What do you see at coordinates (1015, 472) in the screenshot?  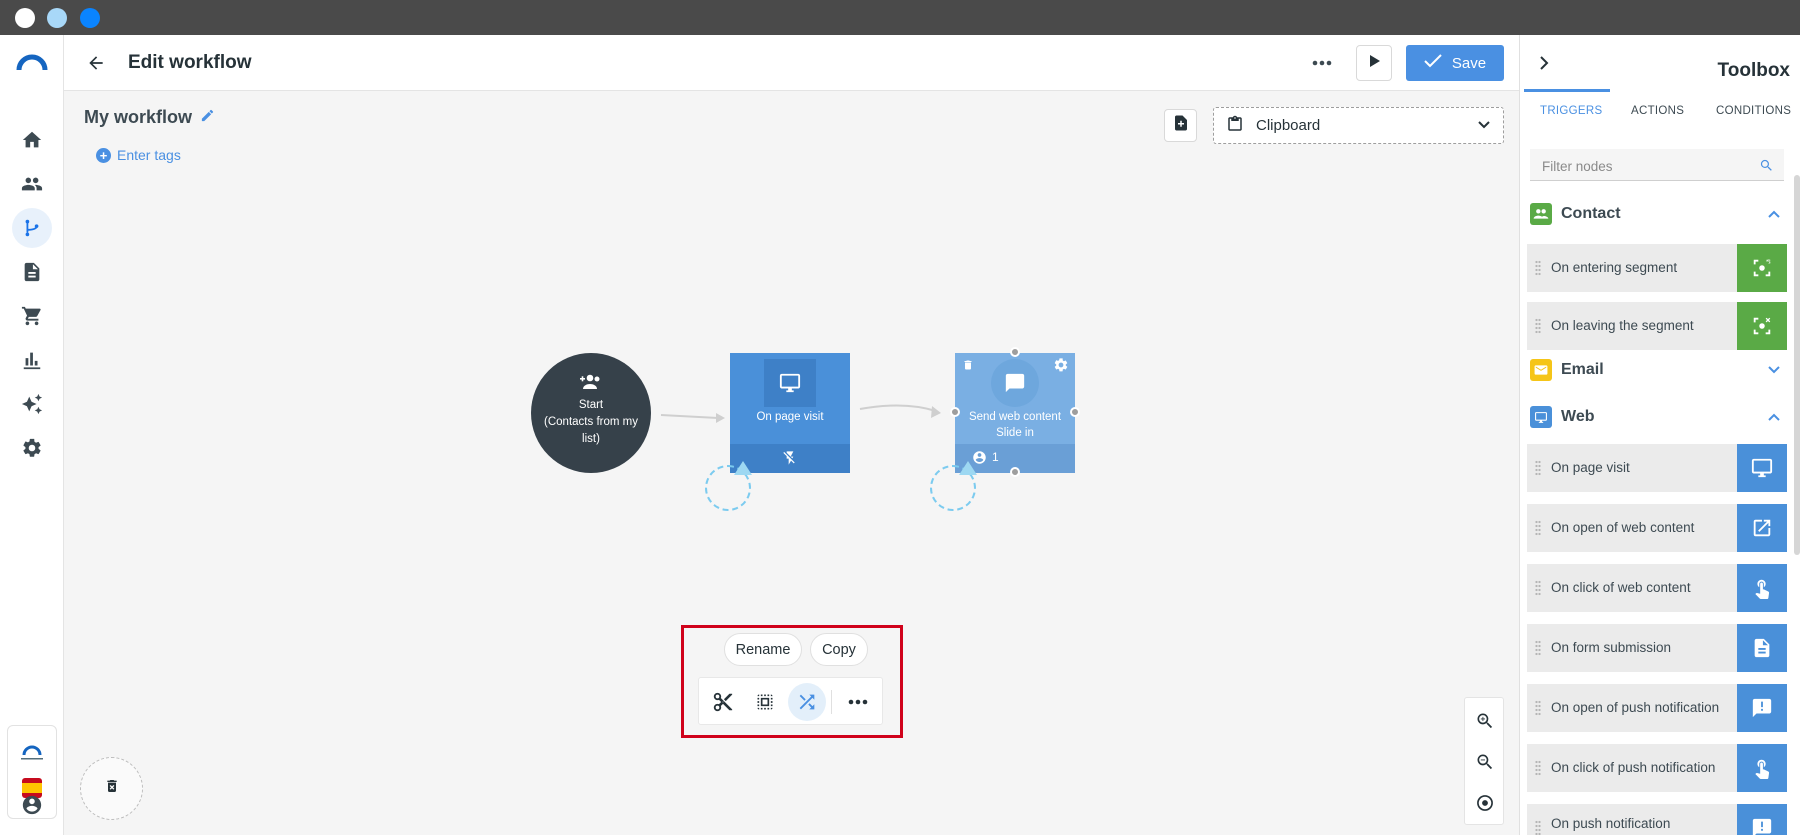 I see `node-handle-bottom` at bounding box center [1015, 472].